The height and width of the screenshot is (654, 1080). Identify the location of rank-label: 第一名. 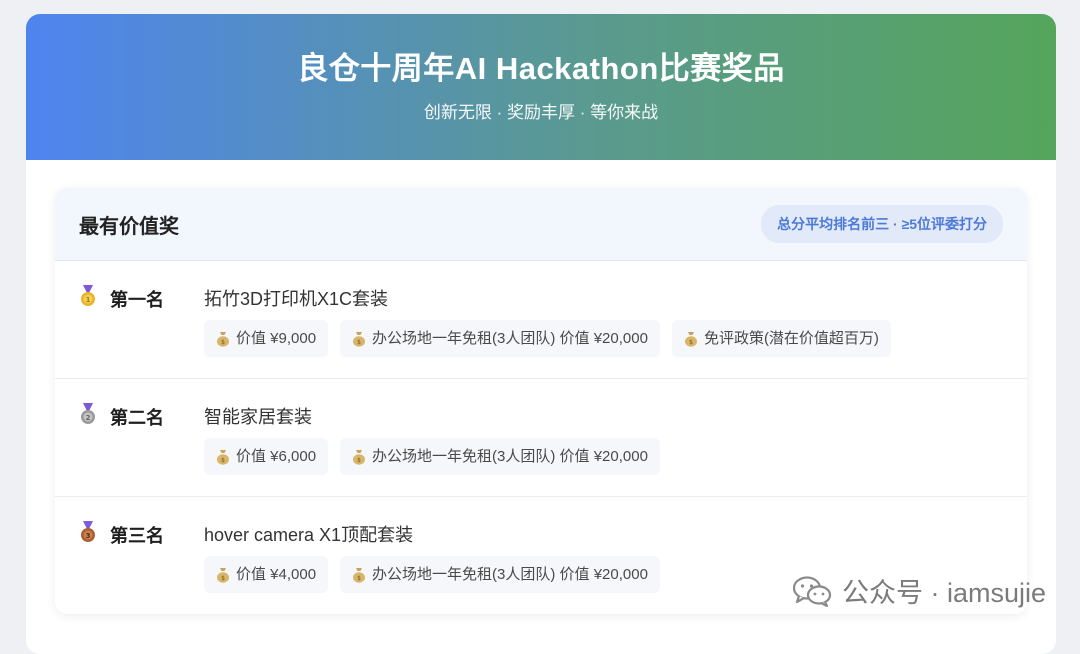
(137, 300).